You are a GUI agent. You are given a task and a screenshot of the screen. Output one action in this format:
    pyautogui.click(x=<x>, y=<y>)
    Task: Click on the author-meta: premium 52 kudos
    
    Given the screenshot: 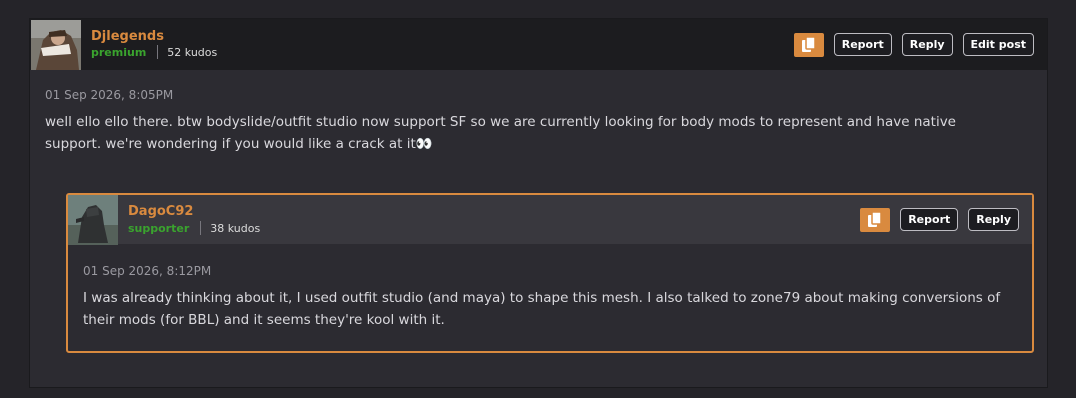 What is the action you would take?
    pyautogui.click(x=154, y=52)
    